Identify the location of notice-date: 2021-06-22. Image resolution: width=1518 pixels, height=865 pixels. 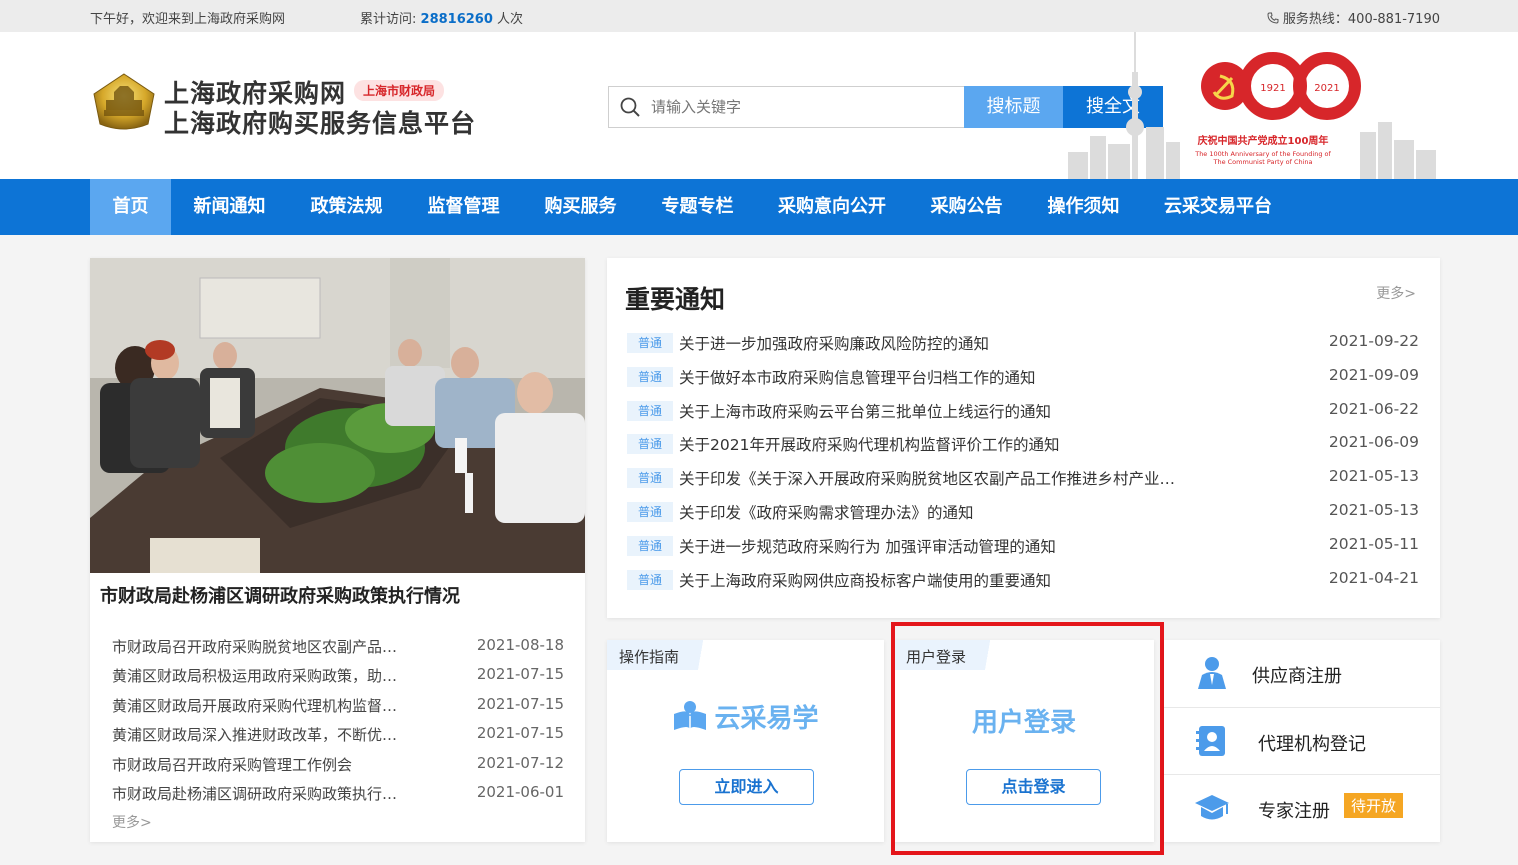
(1373, 408).